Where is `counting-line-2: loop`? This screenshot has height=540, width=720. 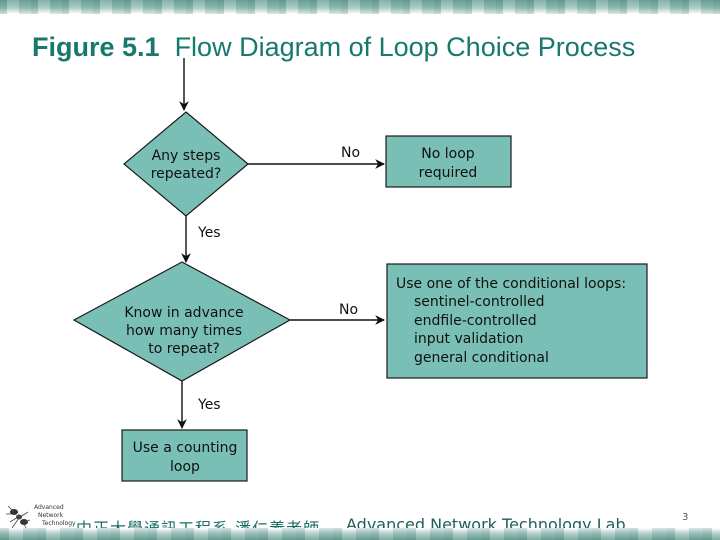
counting-line-2: loop is located at coordinates (185, 467).